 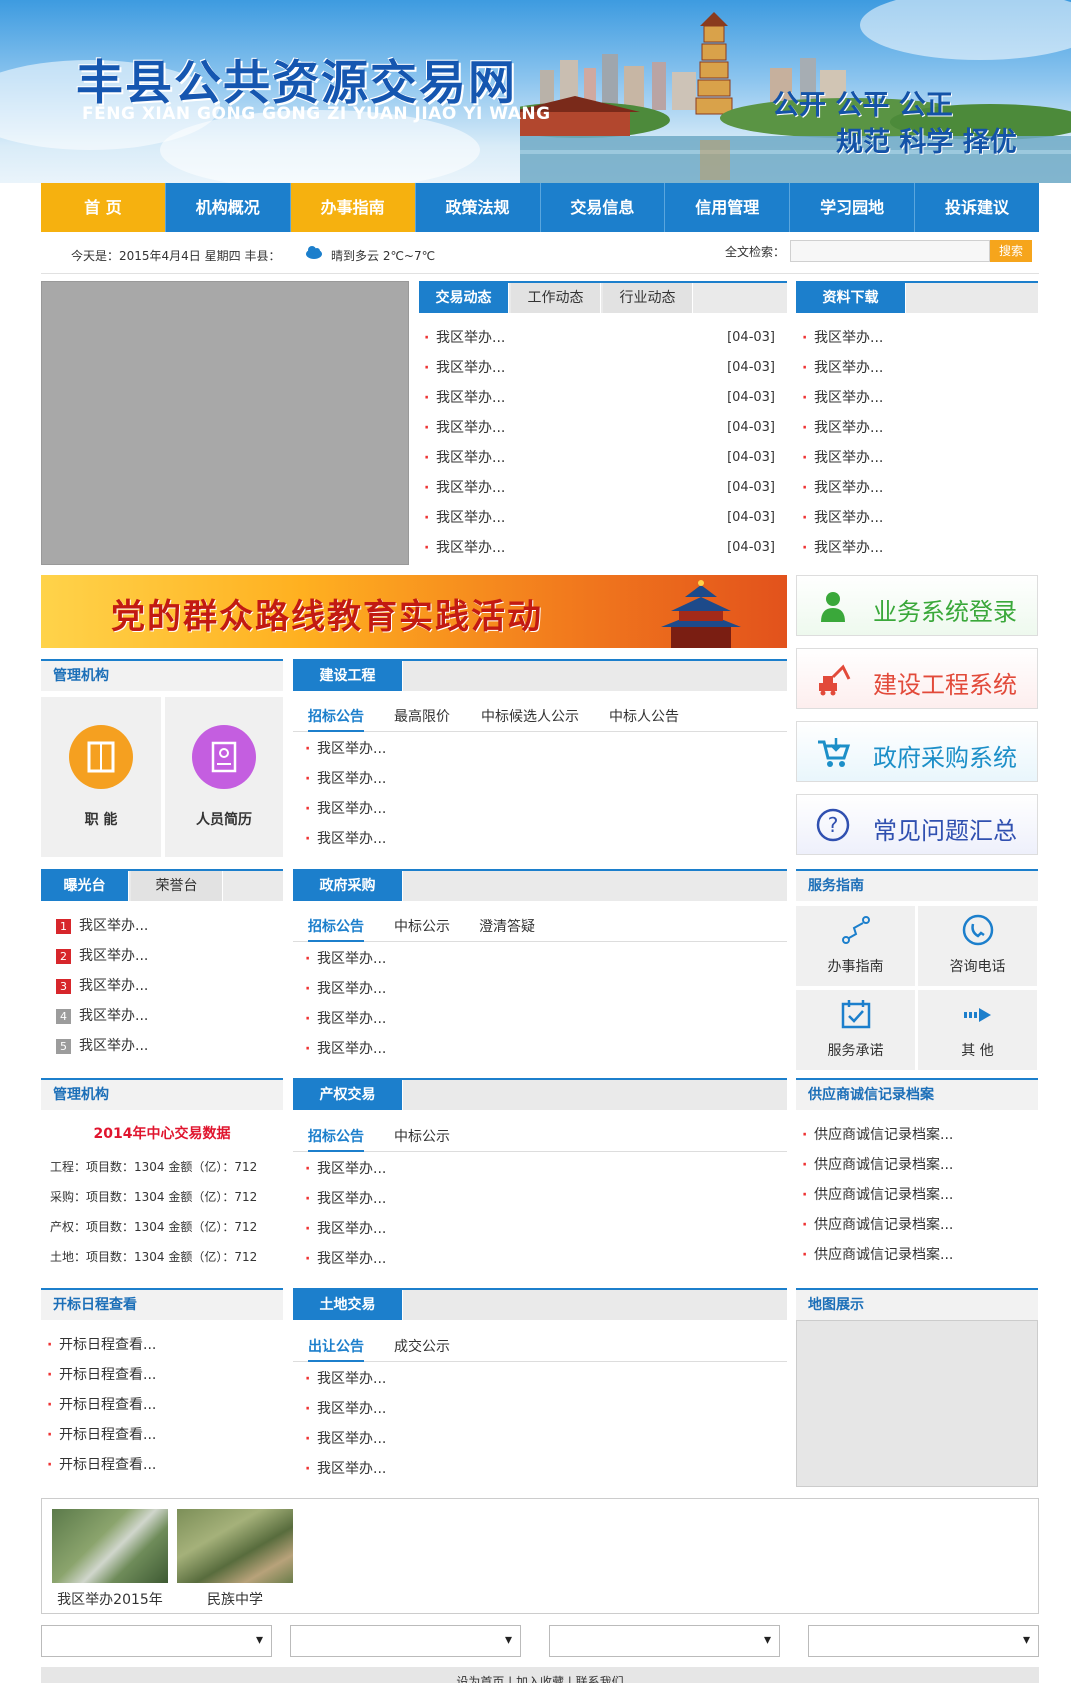 What do you see at coordinates (228, 207) in the screenshot?
I see `nav-about: 机构概况` at bounding box center [228, 207].